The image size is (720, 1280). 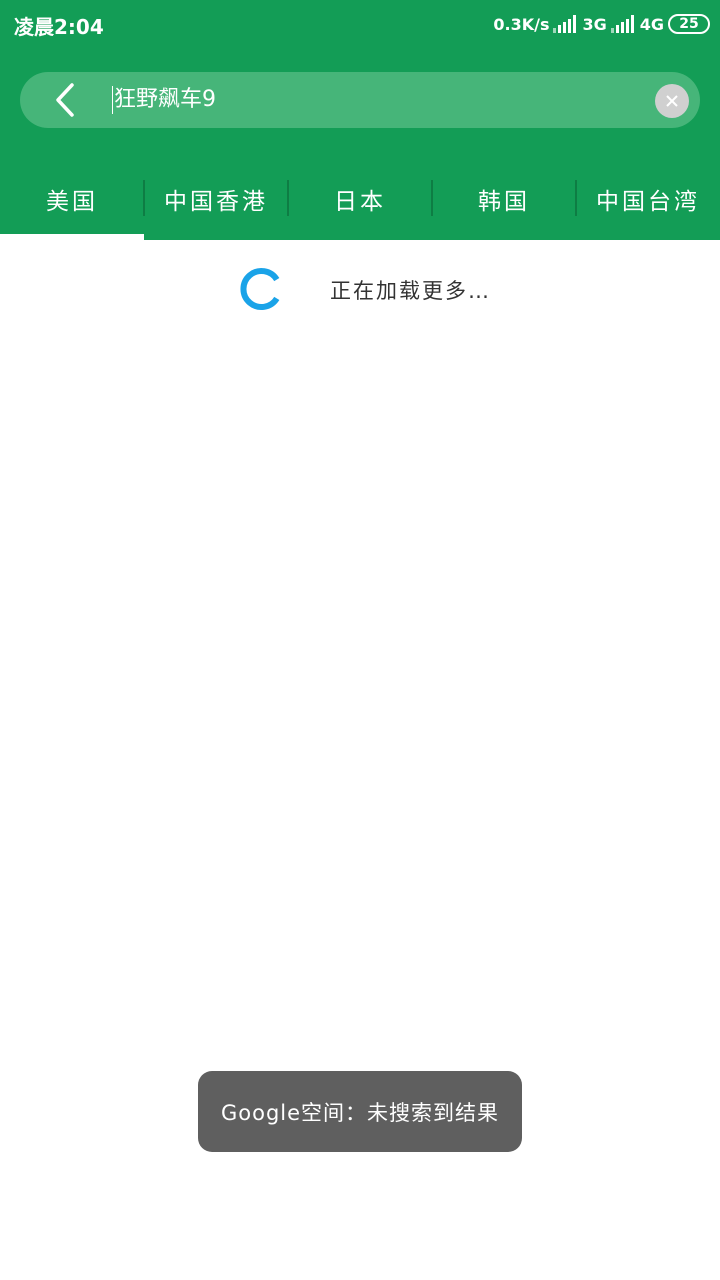 What do you see at coordinates (504, 202) in the screenshot?
I see `tab-label: 韩国` at bounding box center [504, 202].